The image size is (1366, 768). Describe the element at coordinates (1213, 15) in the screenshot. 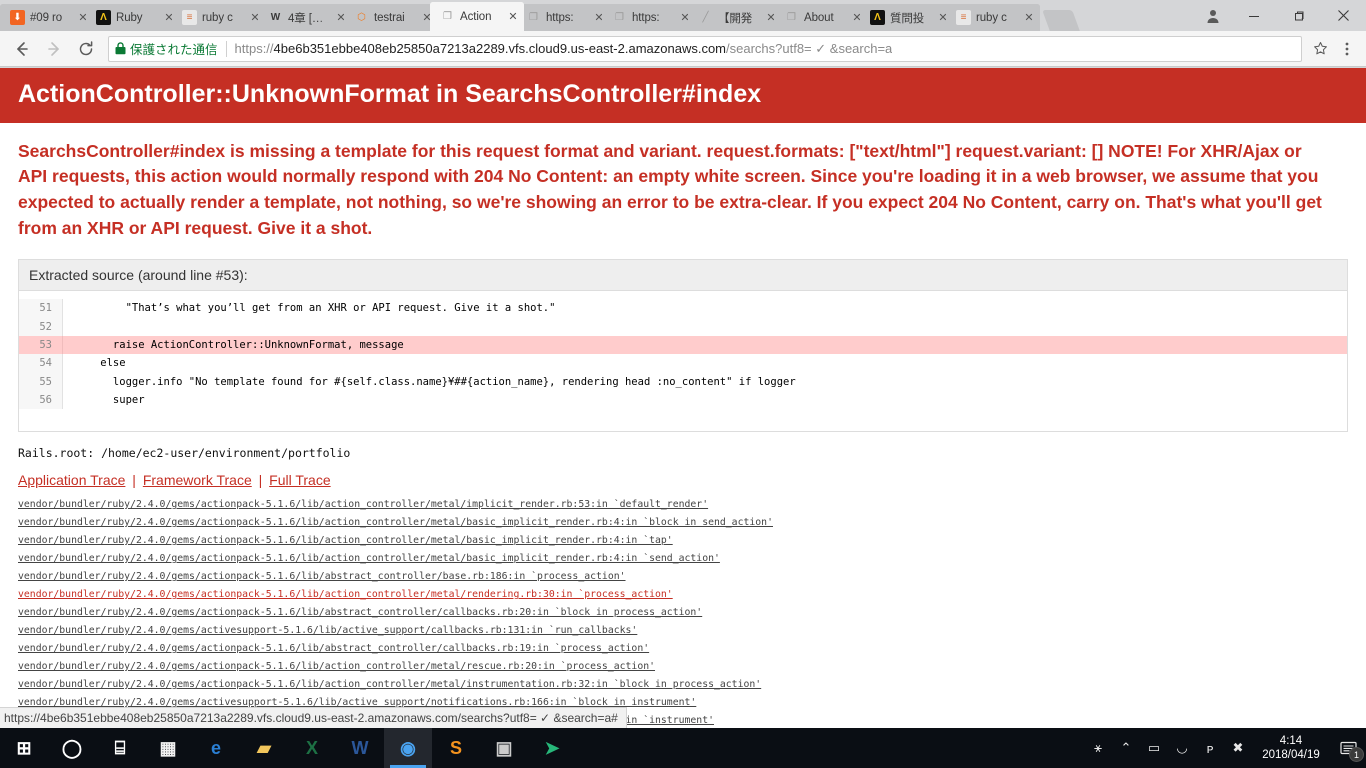

I see `profile-avatar-icon` at that location.